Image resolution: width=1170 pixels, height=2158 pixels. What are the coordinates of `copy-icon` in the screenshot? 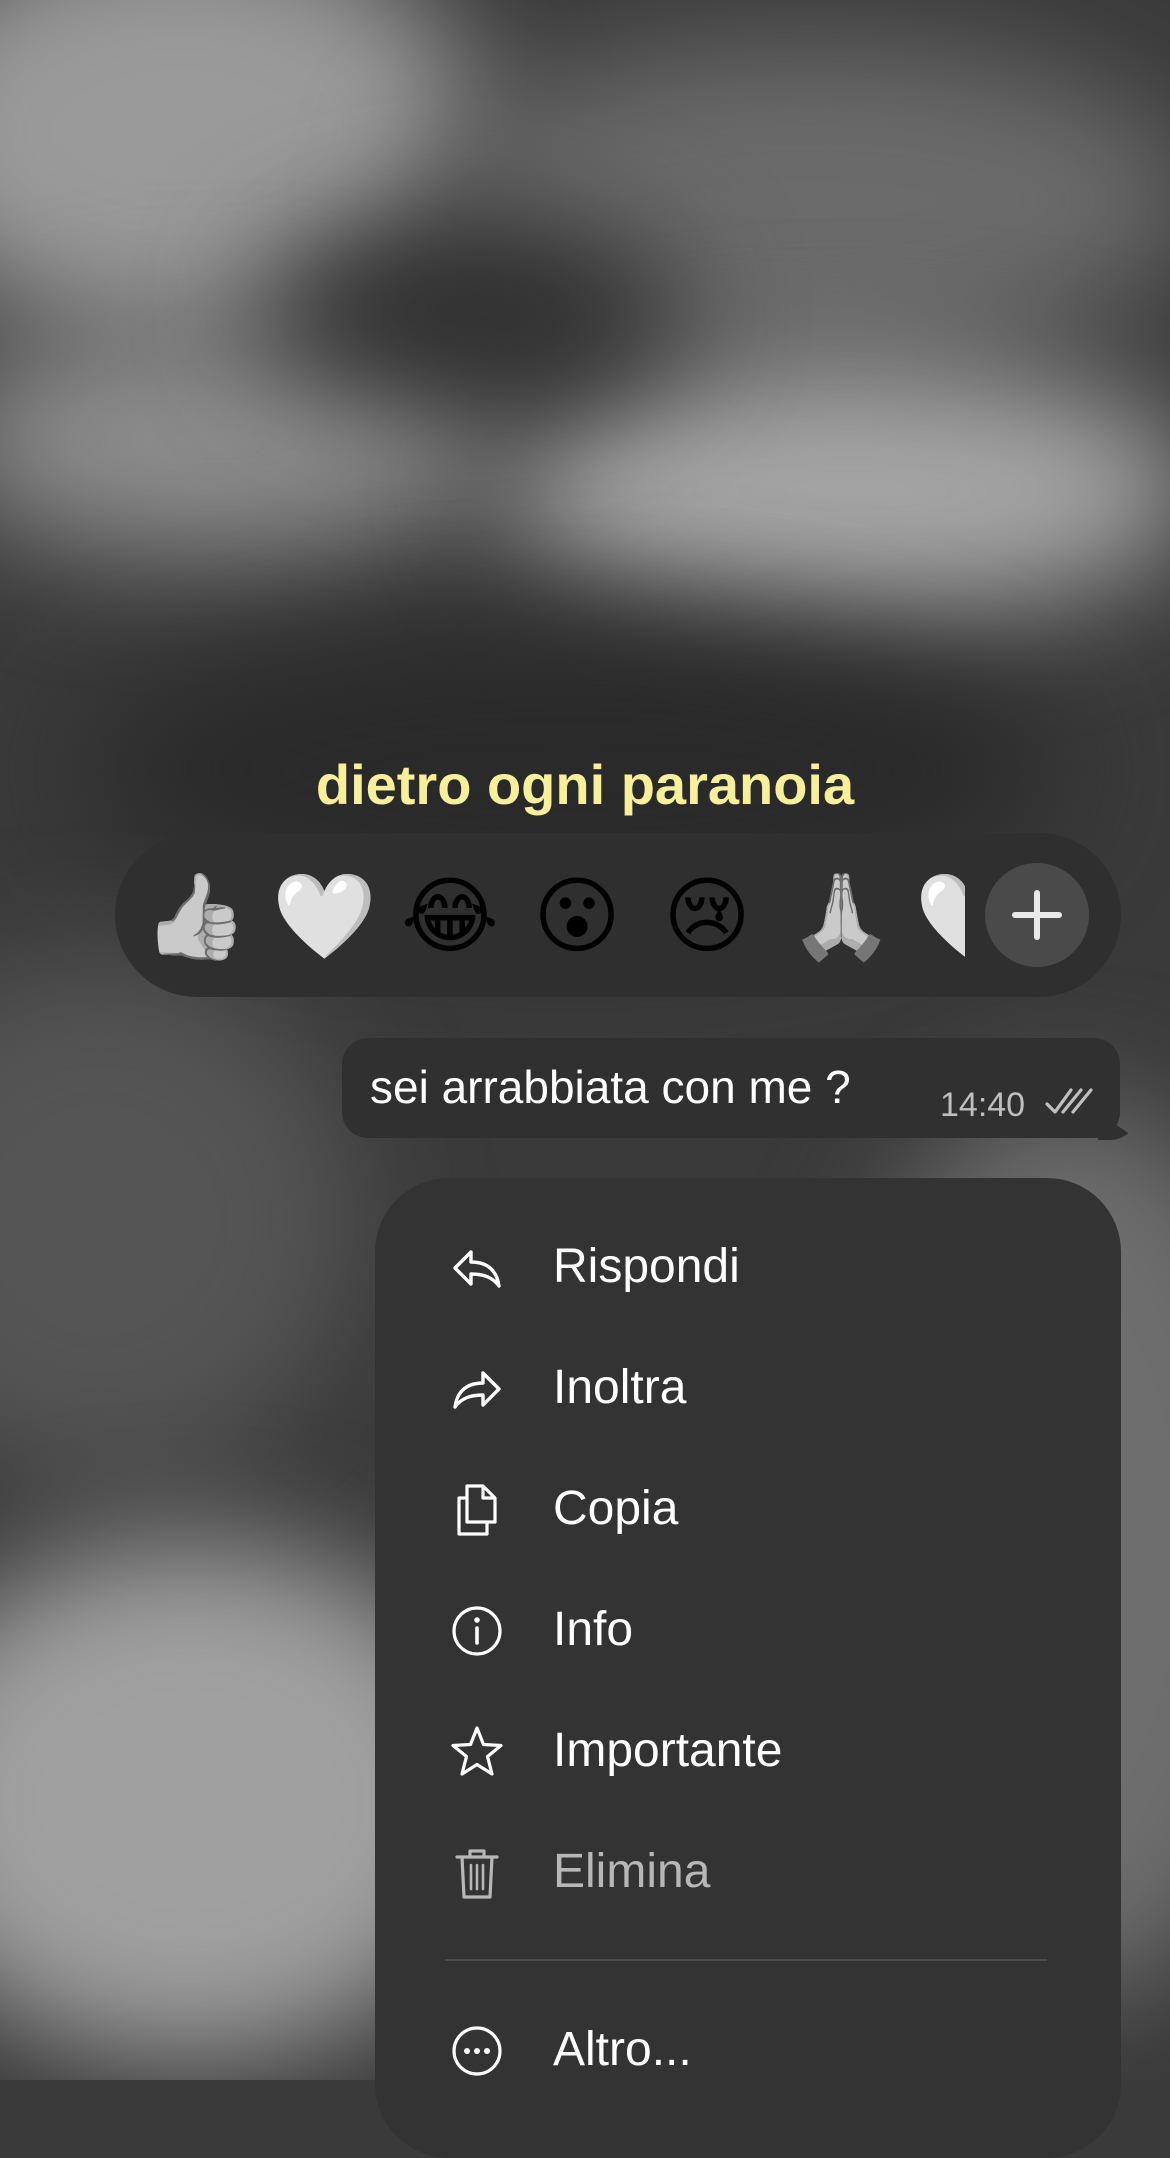 It's located at (477, 1510).